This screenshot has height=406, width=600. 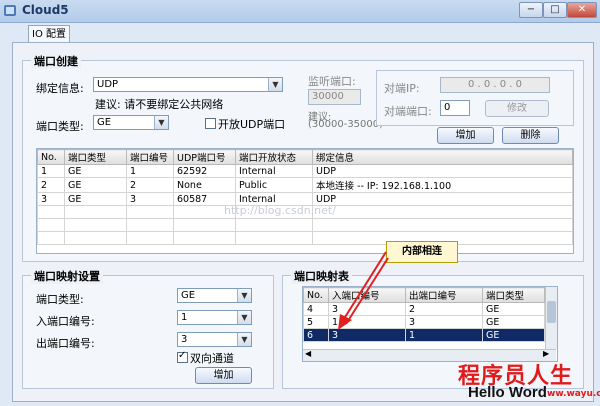 What do you see at coordinates (150, 157) in the screenshot?
I see `col-port-no: 端口编号` at bounding box center [150, 157].